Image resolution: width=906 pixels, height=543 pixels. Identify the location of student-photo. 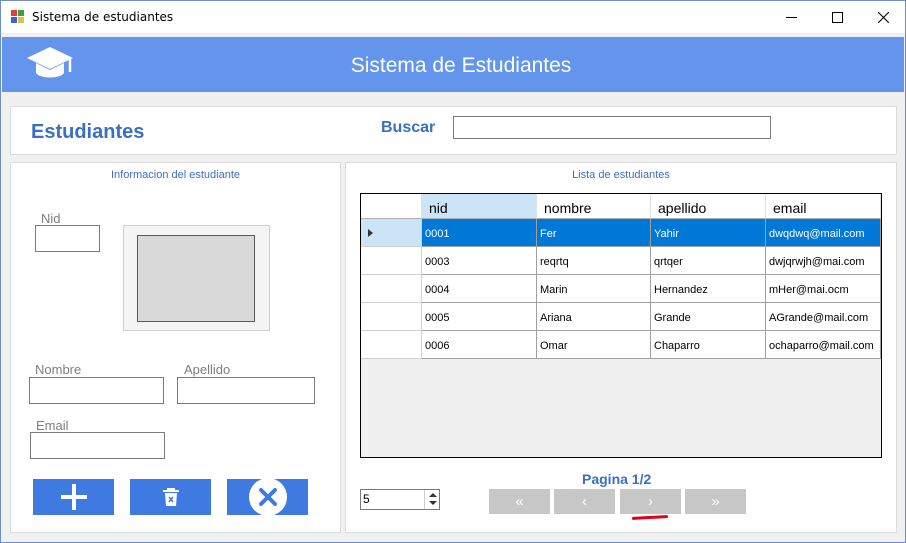
(196, 278).